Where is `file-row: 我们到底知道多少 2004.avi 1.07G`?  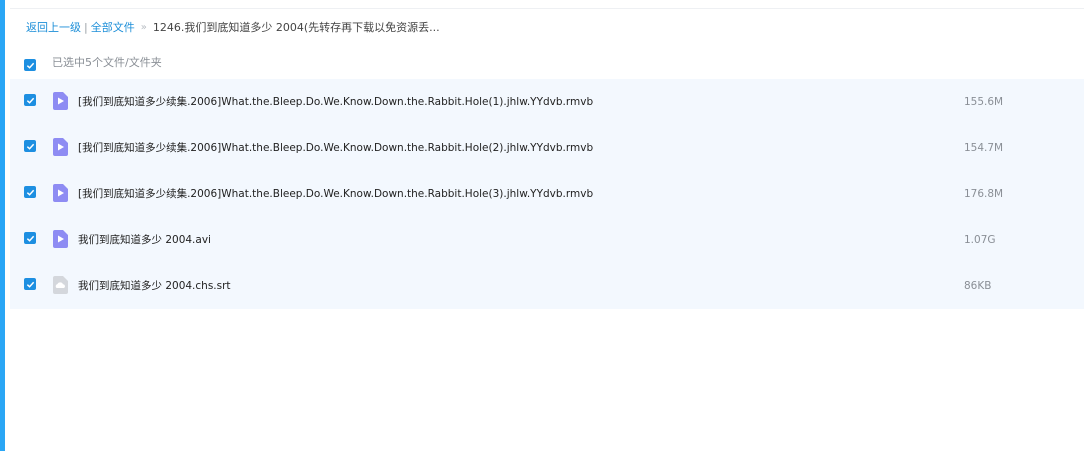 file-row: 我们到底知道多少 2004.avi 1.07G is located at coordinates (547, 240).